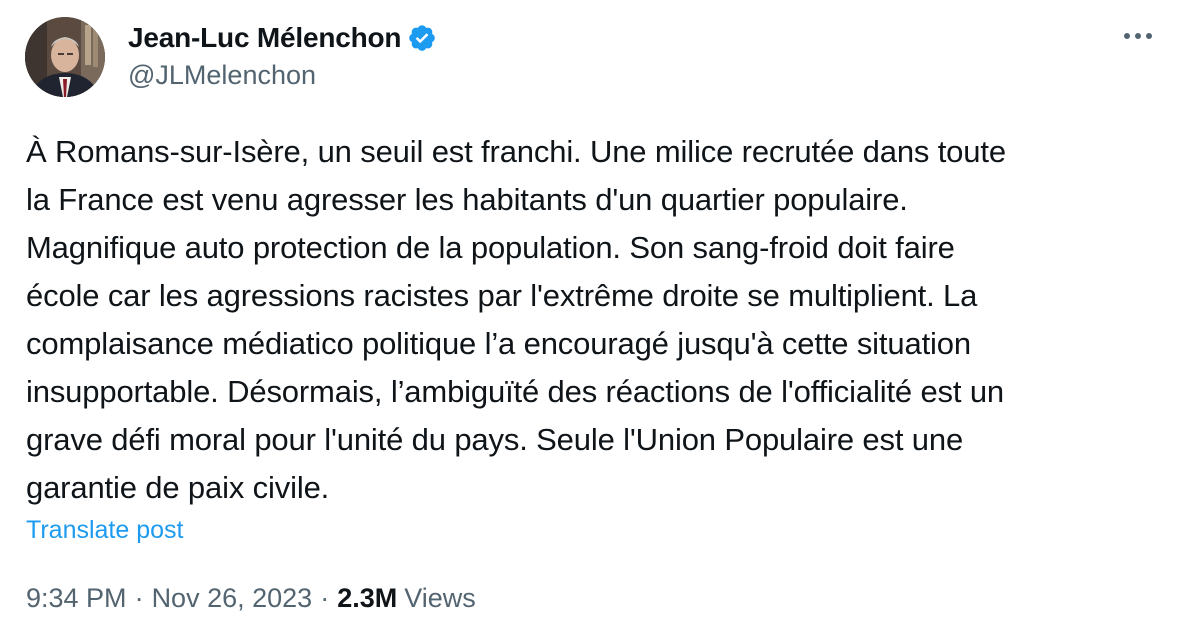 This screenshot has height=636, width=1182. Describe the element at coordinates (265, 38) in the screenshot. I see `author-display-name: Jean-Luc Mélenchon` at that location.